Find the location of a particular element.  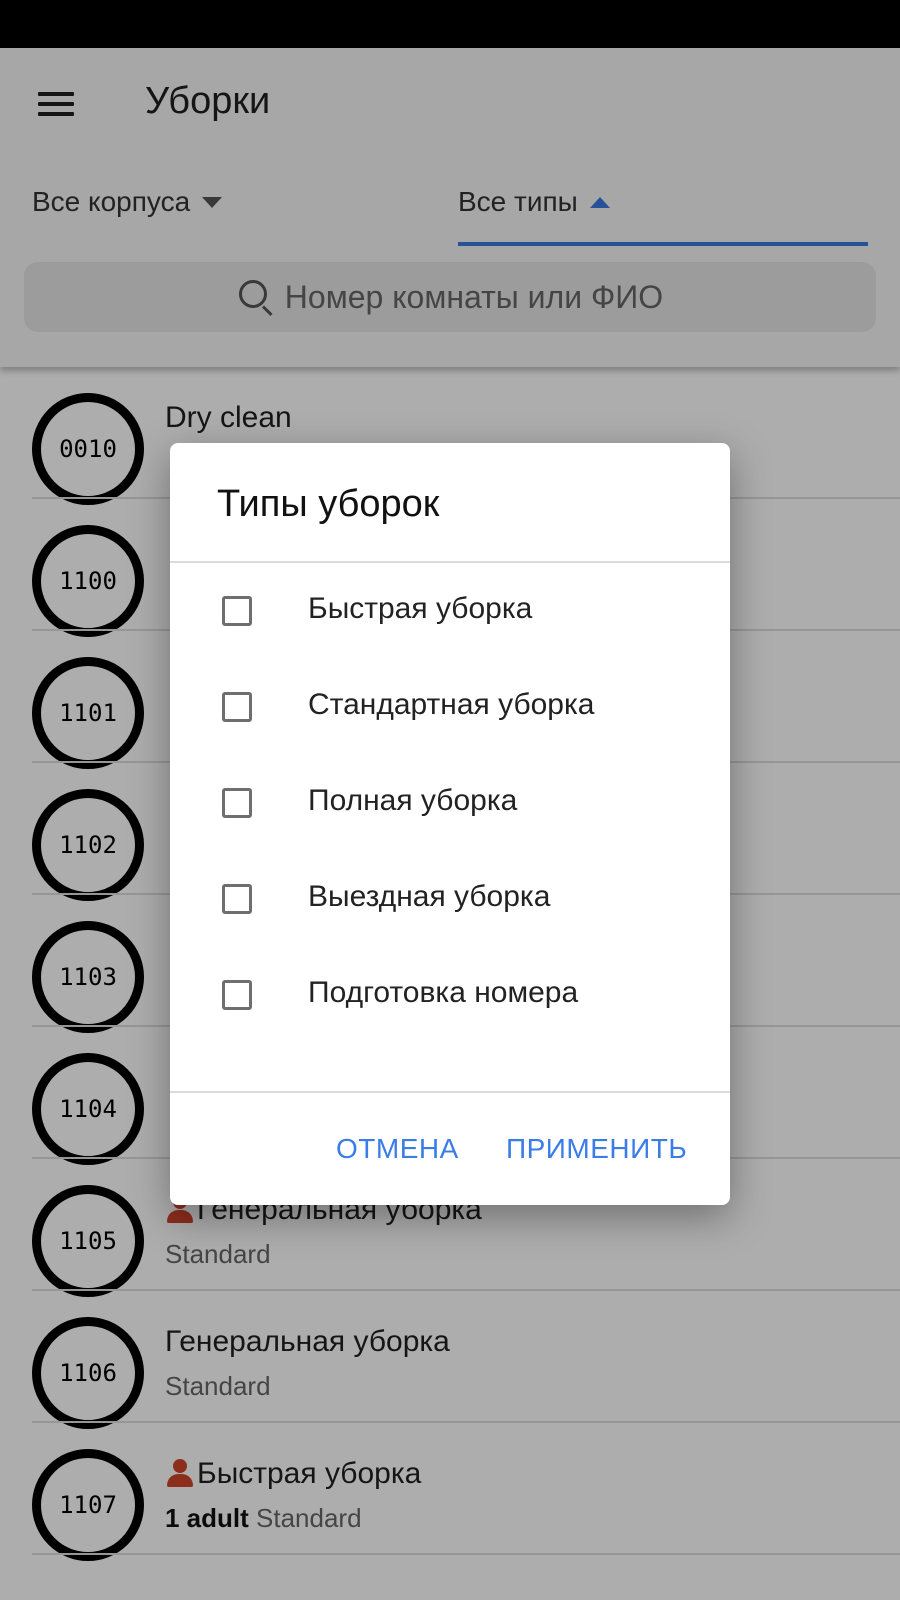

option-label: Подготовка номера is located at coordinates (443, 992).